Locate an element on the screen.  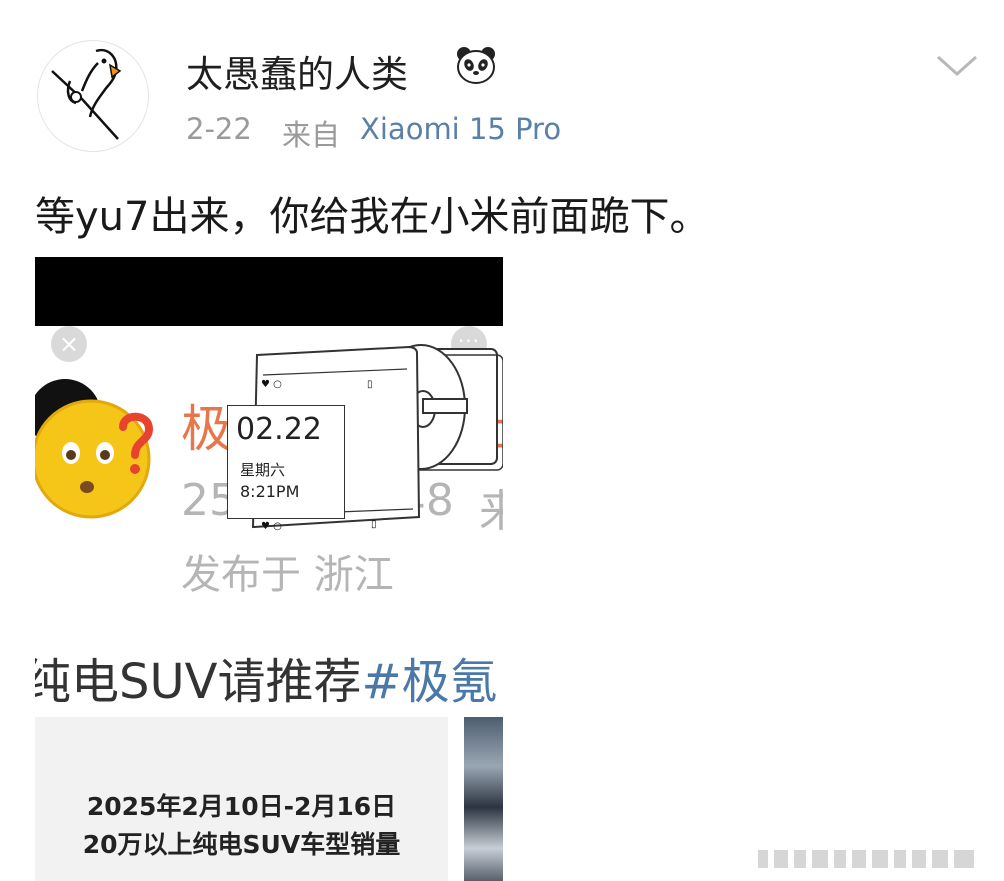
device-link: Xiaomi 15 Pro is located at coordinates (460, 129).